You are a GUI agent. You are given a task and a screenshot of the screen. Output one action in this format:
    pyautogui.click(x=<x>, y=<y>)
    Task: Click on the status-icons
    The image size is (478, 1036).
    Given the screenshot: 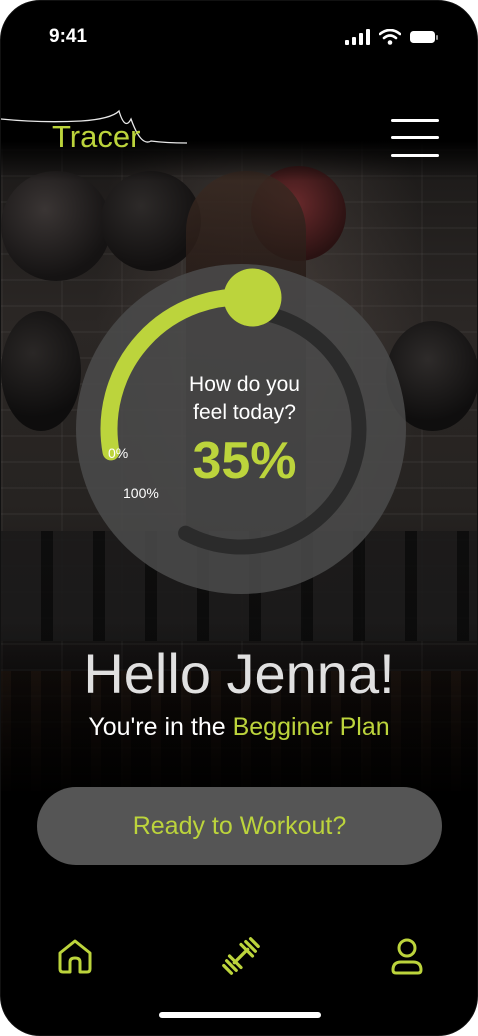 What is the action you would take?
    pyautogui.click(x=392, y=37)
    